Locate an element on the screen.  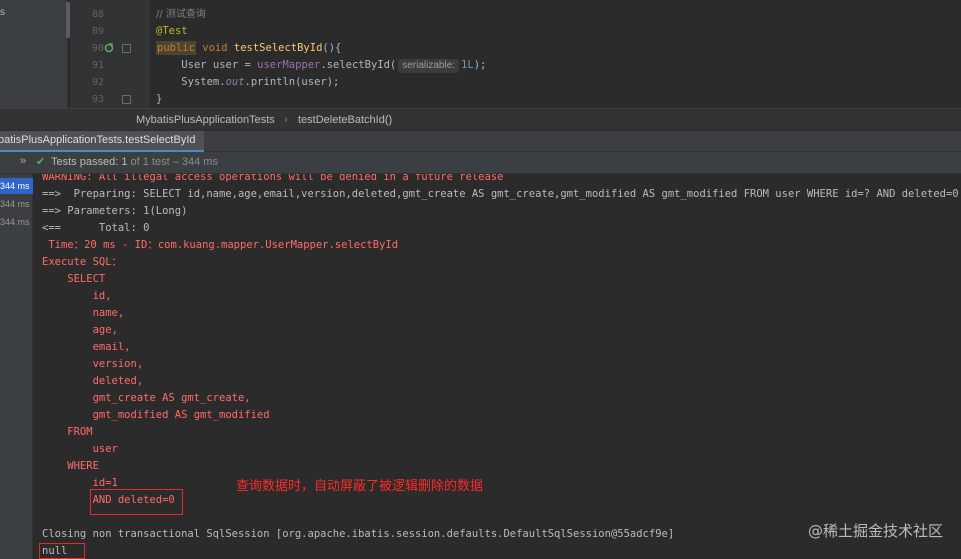
code-line-88: // 测试查询 is located at coordinates (181, 14).